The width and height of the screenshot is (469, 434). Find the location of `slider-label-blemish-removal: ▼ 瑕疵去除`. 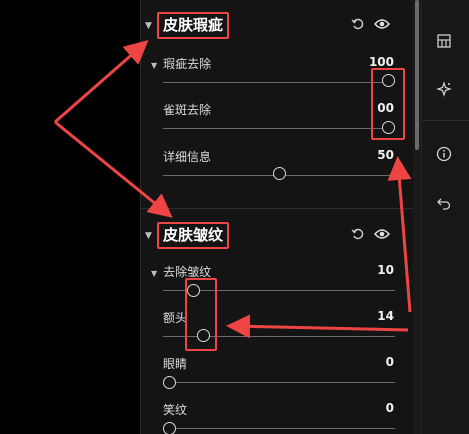

slider-label-blemish-removal: ▼ 瑕疵去除 is located at coordinates (181, 64).